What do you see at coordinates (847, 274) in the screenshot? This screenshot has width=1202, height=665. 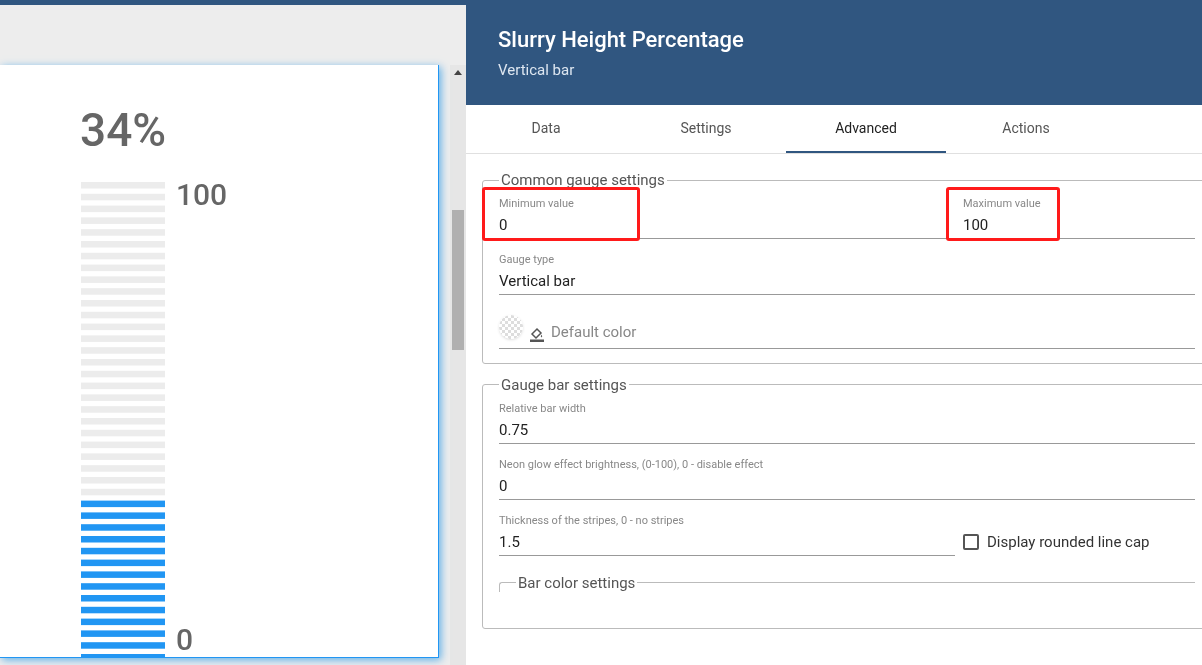 I see `input-field: Gauge type Vertical bar` at bounding box center [847, 274].